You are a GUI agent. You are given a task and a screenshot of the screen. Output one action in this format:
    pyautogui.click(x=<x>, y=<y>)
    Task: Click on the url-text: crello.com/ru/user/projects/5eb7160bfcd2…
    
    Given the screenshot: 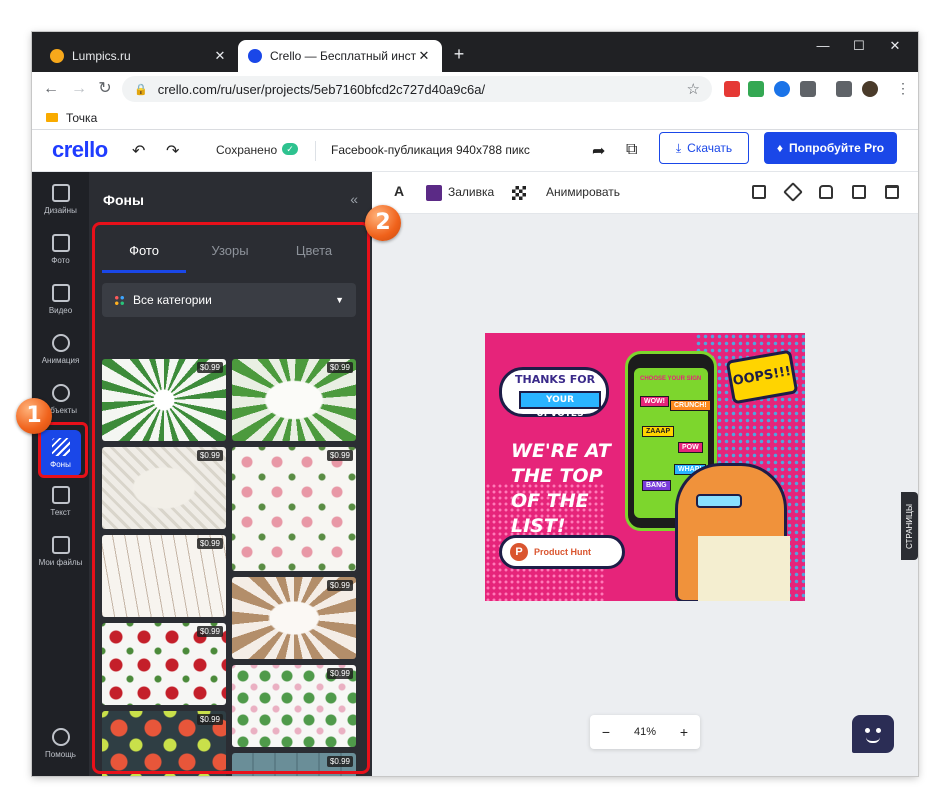 What is the action you would take?
    pyautogui.click(x=422, y=89)
    